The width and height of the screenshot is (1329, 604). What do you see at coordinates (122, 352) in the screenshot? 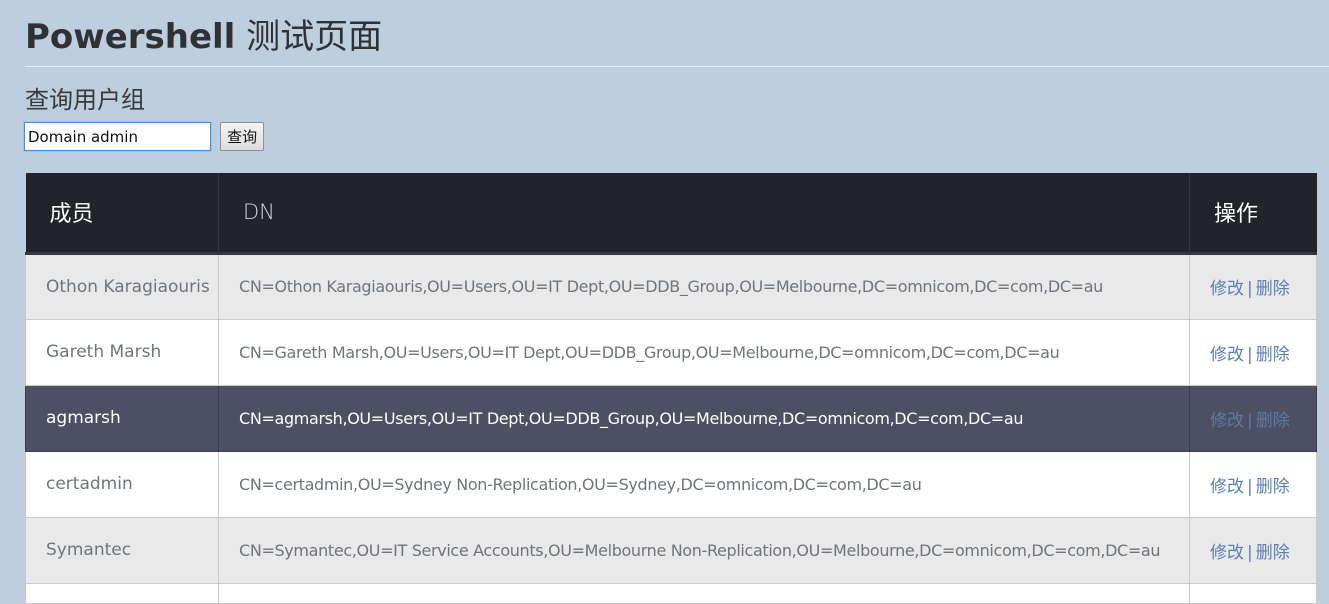
I see `member-cell: Gareth Marsh` at bounding box center [122, 352].